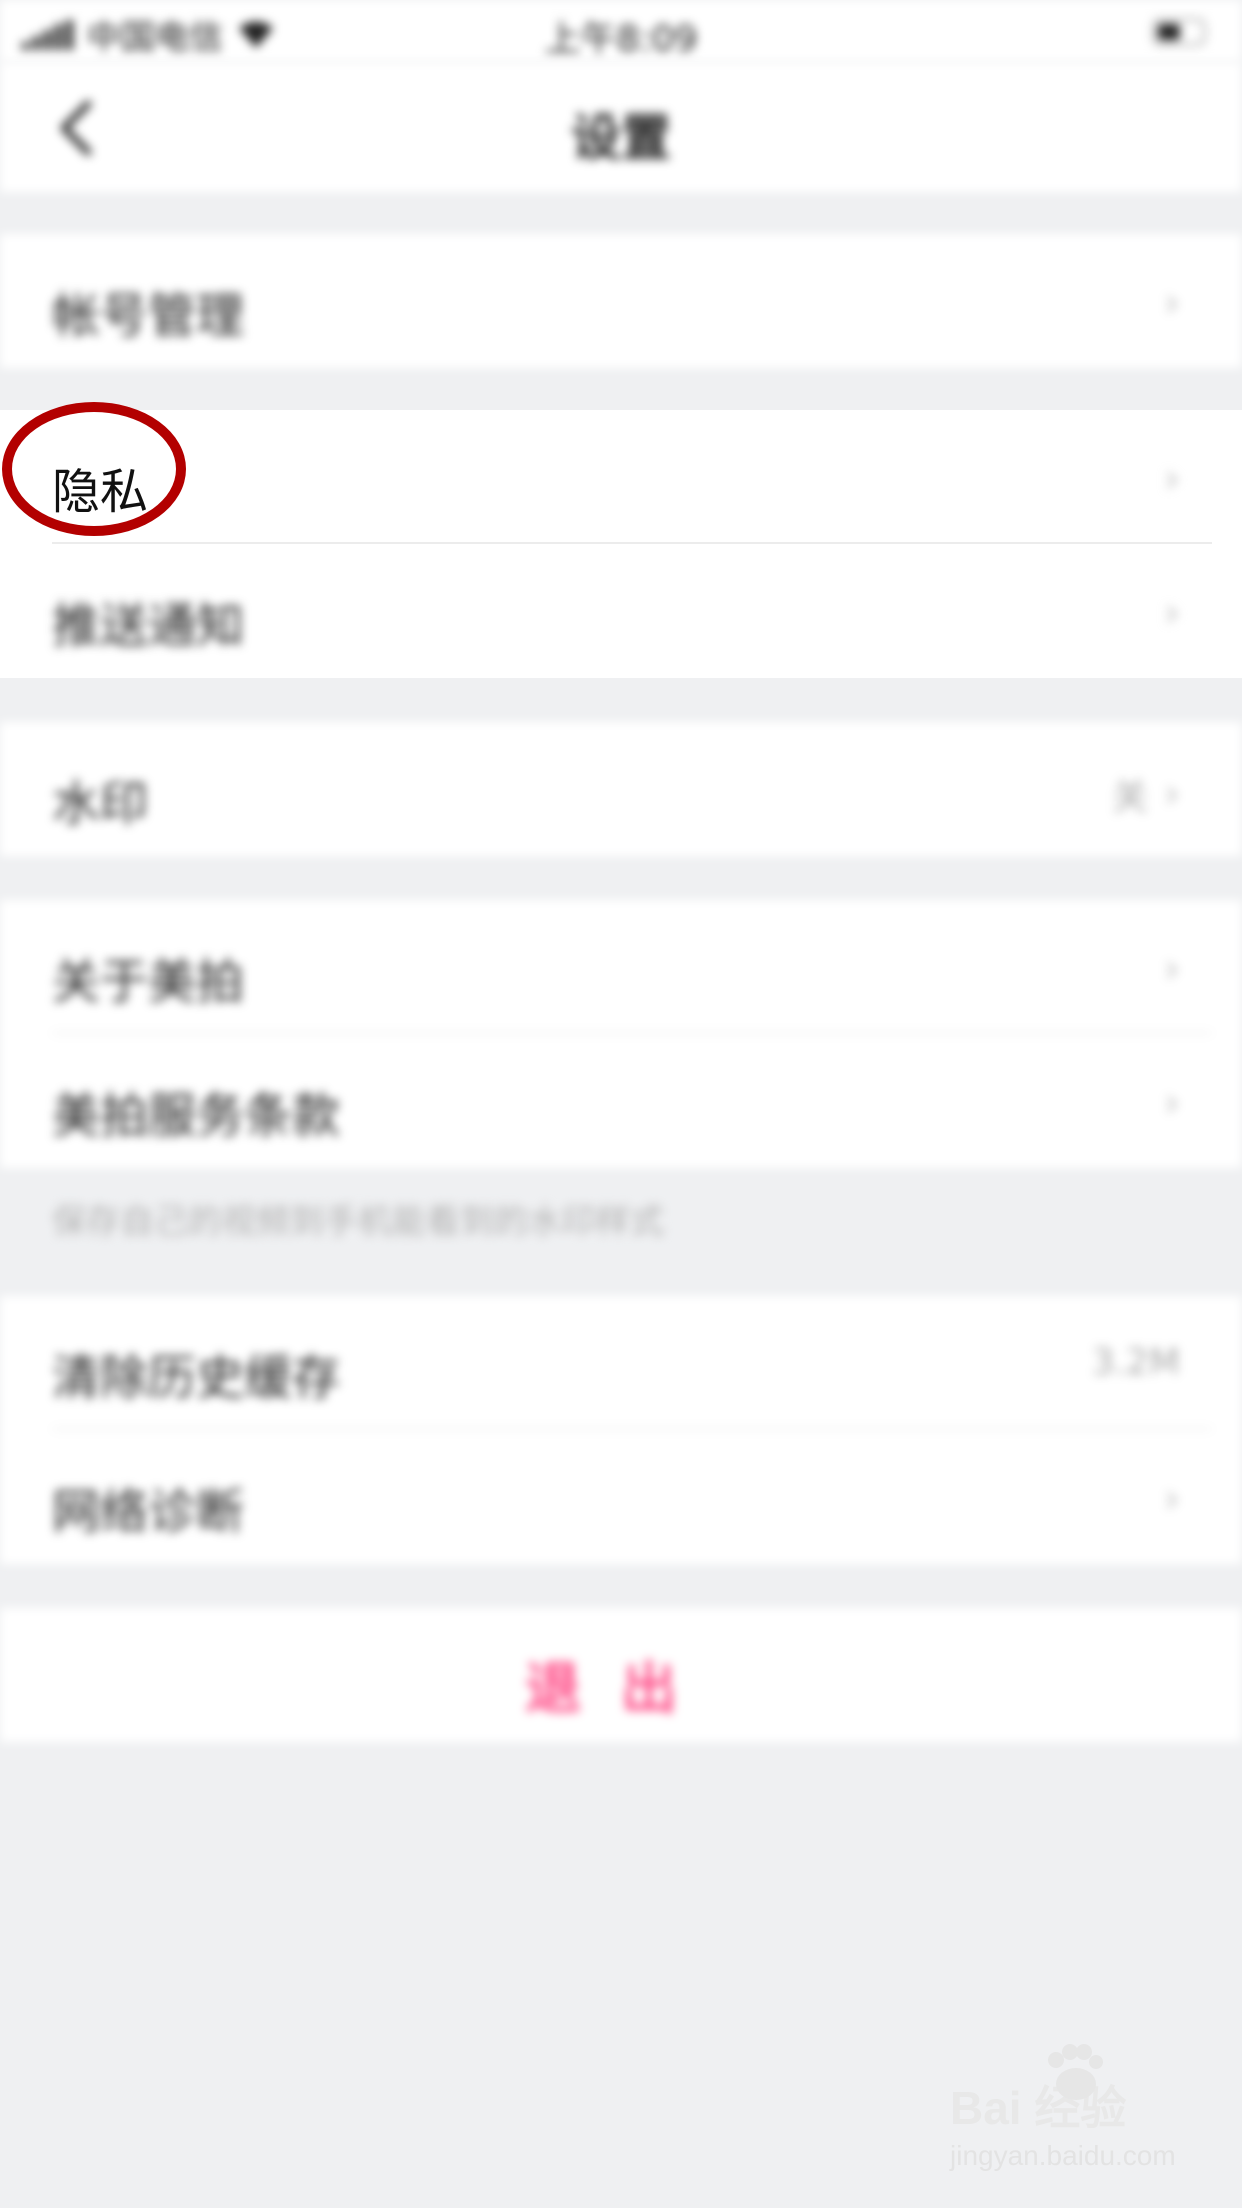  I want to click on row-label: 关于美拍, so click(148, 982).